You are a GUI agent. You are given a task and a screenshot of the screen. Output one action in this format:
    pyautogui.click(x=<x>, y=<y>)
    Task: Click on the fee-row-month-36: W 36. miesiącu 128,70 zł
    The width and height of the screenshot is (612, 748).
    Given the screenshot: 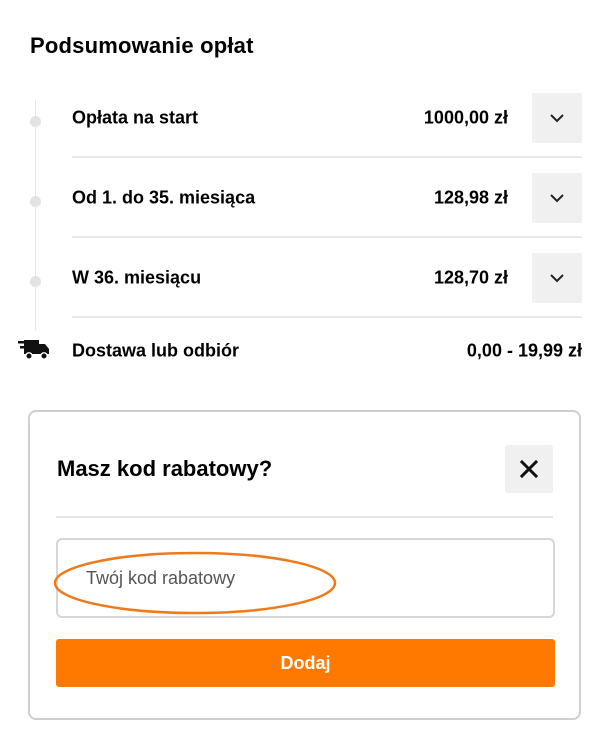 What is the action you would take?
    pyautogui.click(x=327, y=278)
    